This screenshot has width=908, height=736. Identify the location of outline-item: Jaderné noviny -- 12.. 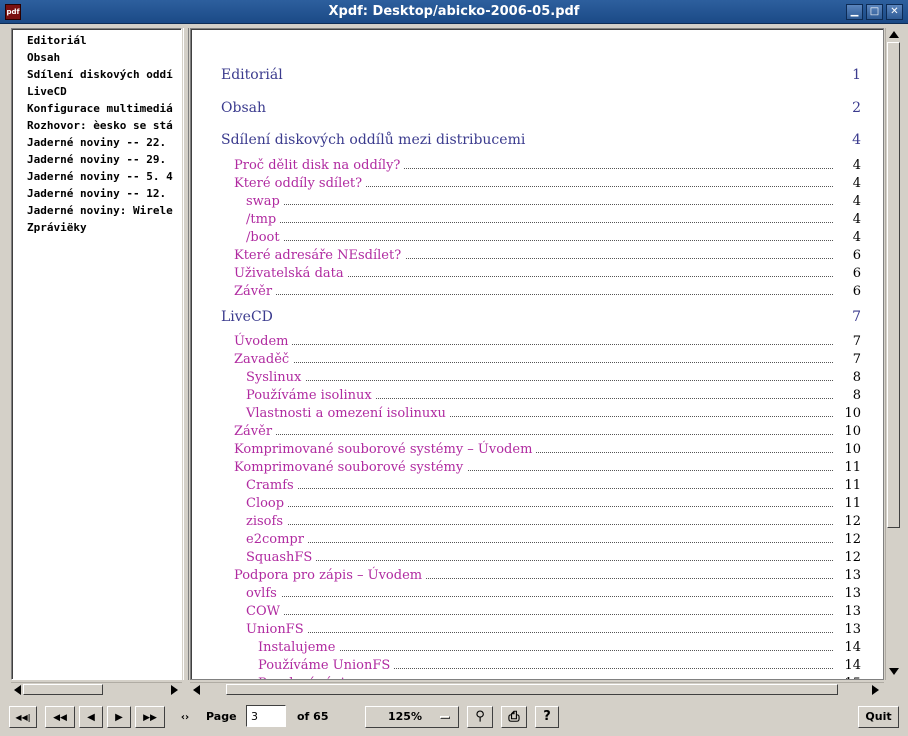
(104, 193).